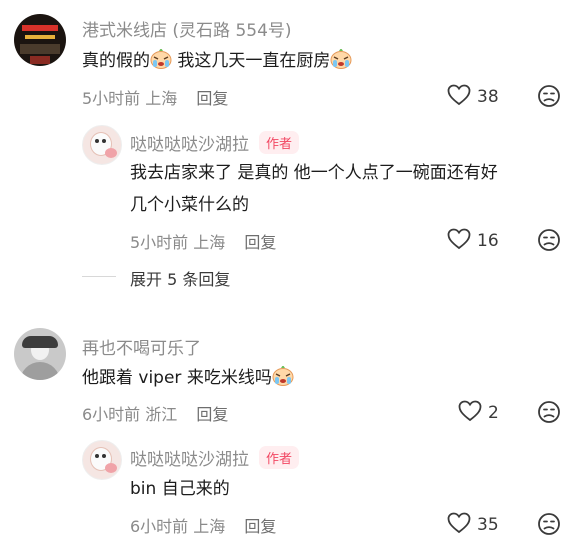 The height and width of the screenshot is (546, 573). Describe the element at coordinates (473, 241) in the screenshot. I see `like-button: 16` at that location.